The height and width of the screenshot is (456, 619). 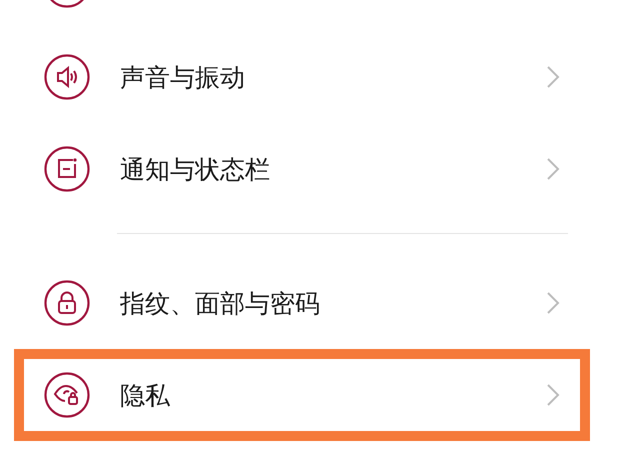 What do you see at coordinates (67, 395) in the screenshot?
I see `eye-lock-icon` at bounding box center [67, 395].